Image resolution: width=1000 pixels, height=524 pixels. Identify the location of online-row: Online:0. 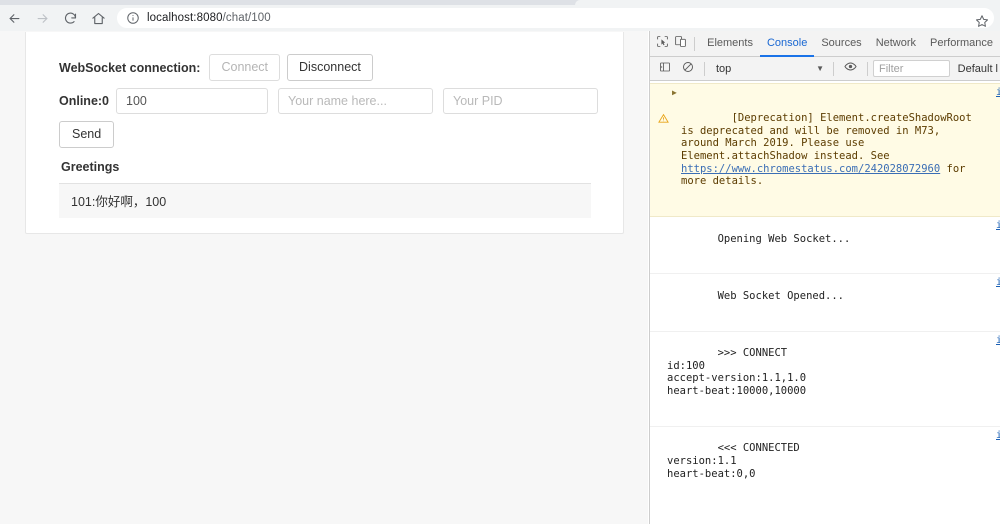
(329, 101).